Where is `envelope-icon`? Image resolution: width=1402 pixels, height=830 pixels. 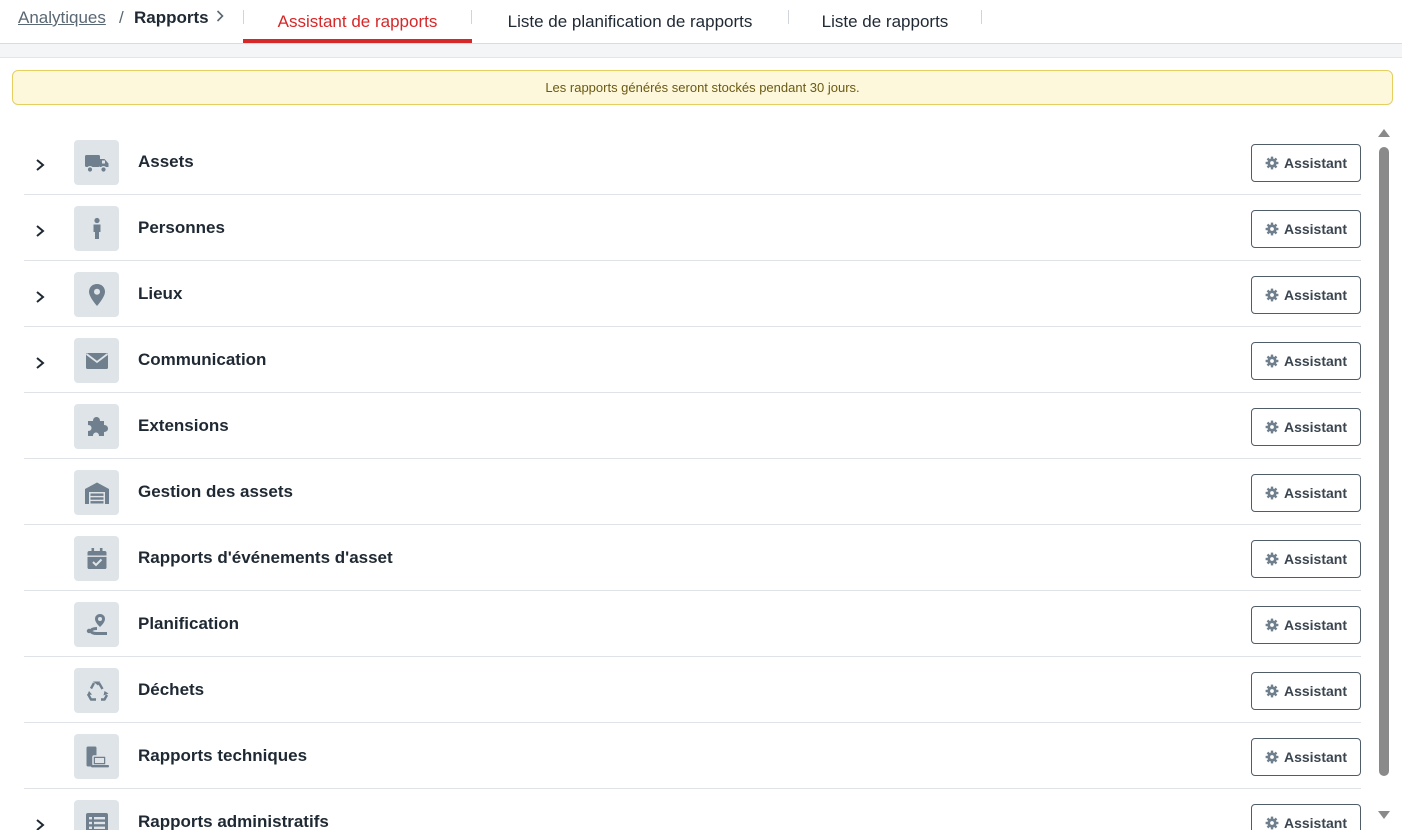 envelope-icon is located at coordinates (96, 360).